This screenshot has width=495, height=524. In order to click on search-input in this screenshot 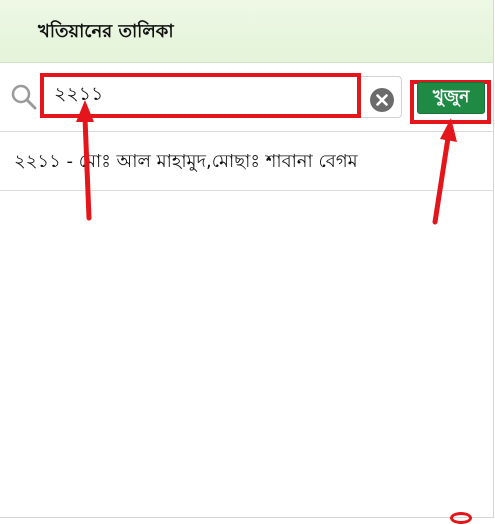, I will do `click(200, 95)`.